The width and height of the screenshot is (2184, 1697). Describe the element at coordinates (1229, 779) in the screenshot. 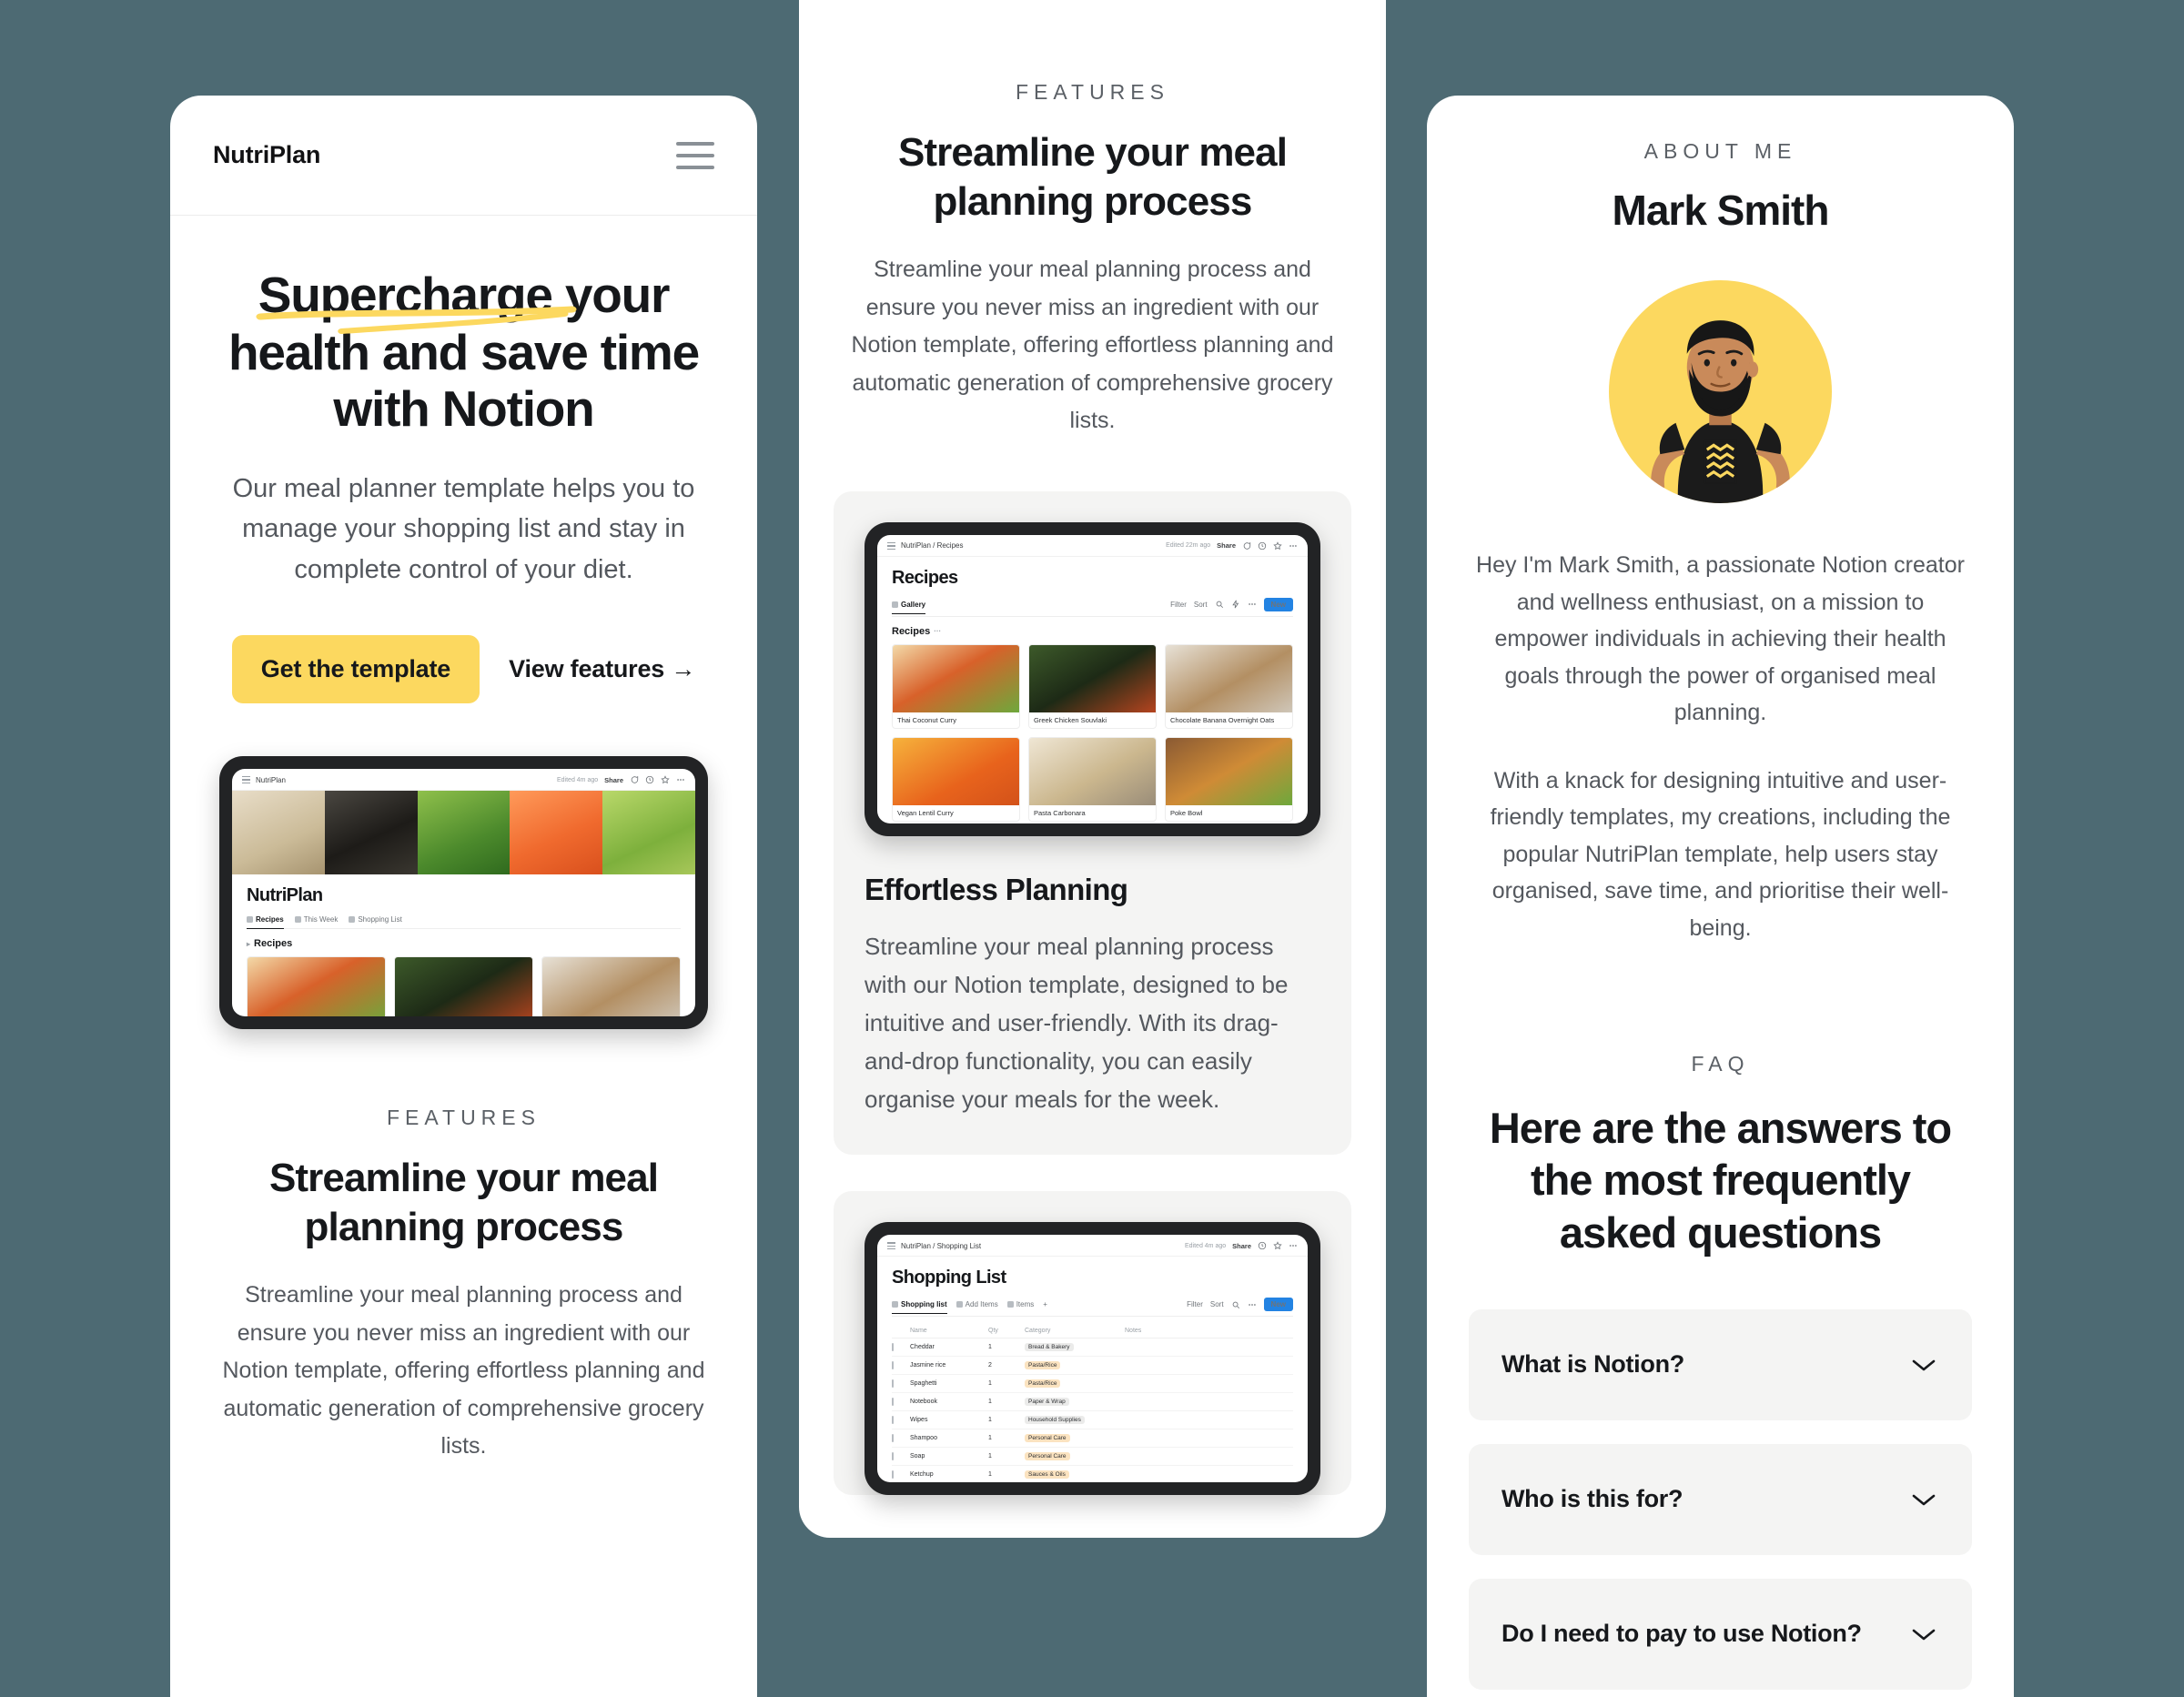

I see `recipe-card: Poke Bowl` at that location.